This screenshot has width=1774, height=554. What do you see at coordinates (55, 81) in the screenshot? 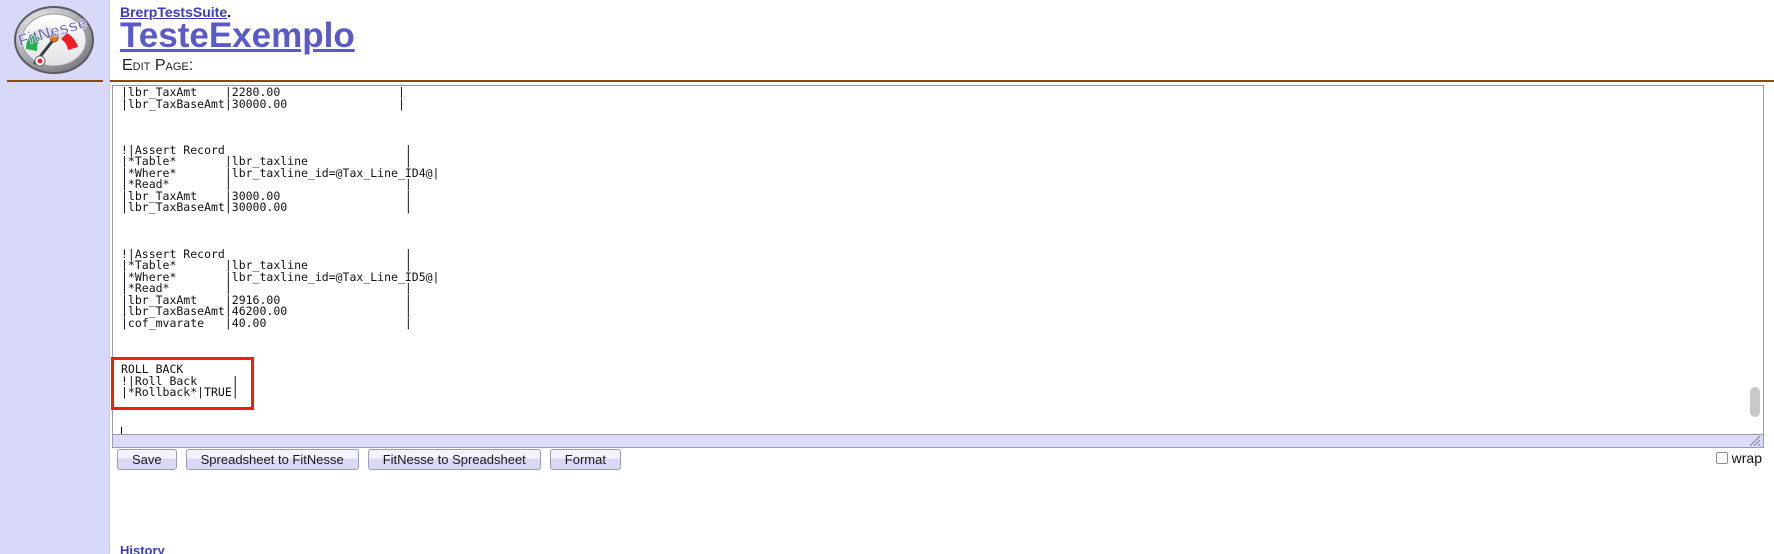
I see `sidebar-divider` at bounding box center [55, 81].